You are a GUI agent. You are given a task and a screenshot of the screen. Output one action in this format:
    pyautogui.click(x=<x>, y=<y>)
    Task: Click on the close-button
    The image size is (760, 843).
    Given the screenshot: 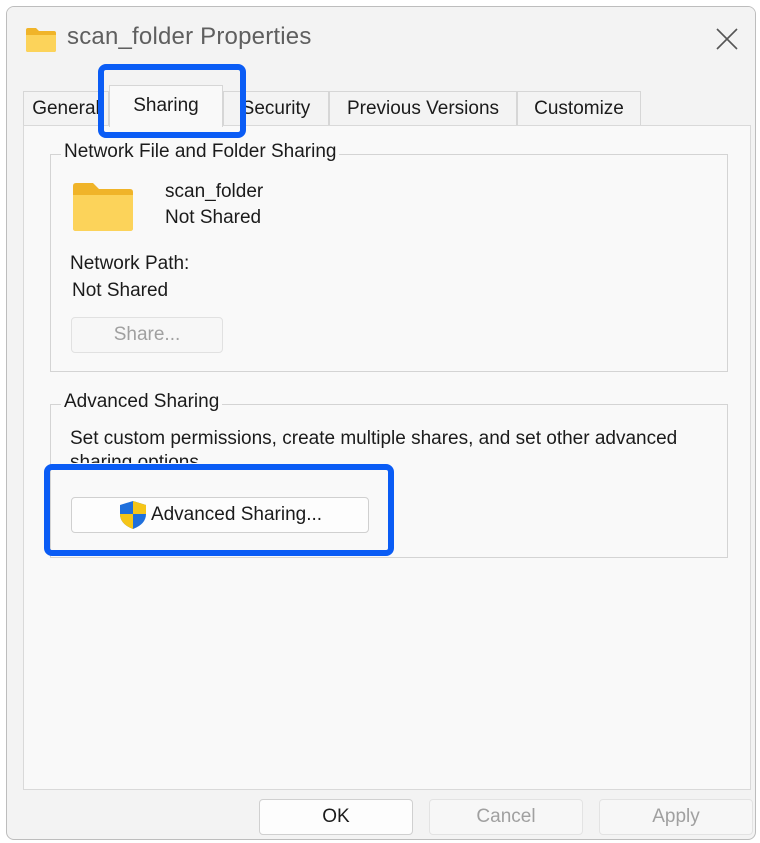 What is the action you would take?
    pyautogui.click(x=727, y=39)
    